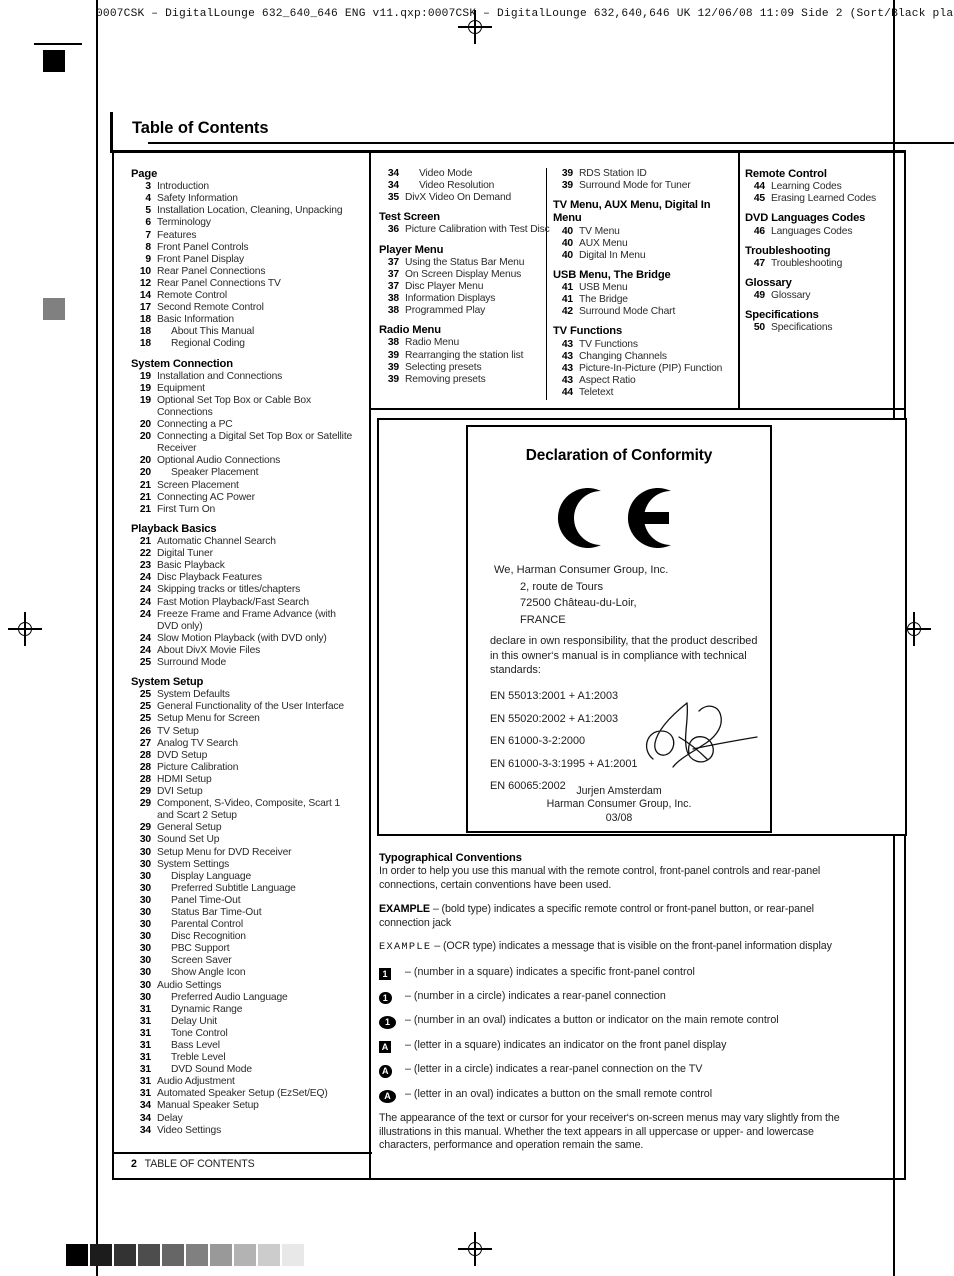  What do you see at coordinates (245, 973) in the screenshot?
I see `toc-entry: 30 Show Angle Icon` at bounding box center [245, 973].